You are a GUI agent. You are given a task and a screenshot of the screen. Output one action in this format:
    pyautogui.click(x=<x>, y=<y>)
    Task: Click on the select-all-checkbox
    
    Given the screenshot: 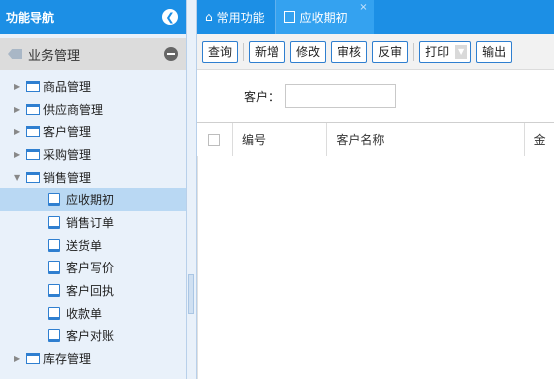 What is the action you would take?
    pyautogui.click(x=214, y=139)
    